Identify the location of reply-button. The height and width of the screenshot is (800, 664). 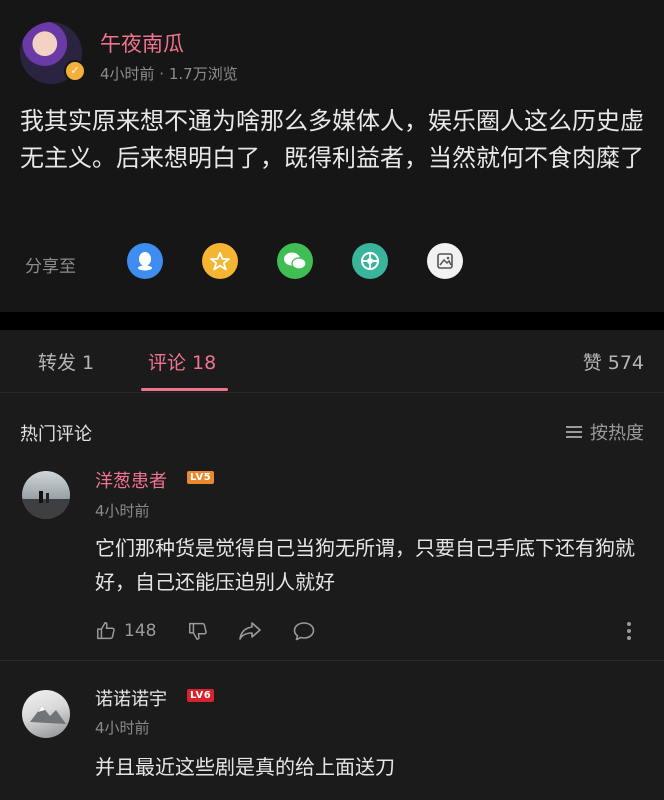
(304, 631).